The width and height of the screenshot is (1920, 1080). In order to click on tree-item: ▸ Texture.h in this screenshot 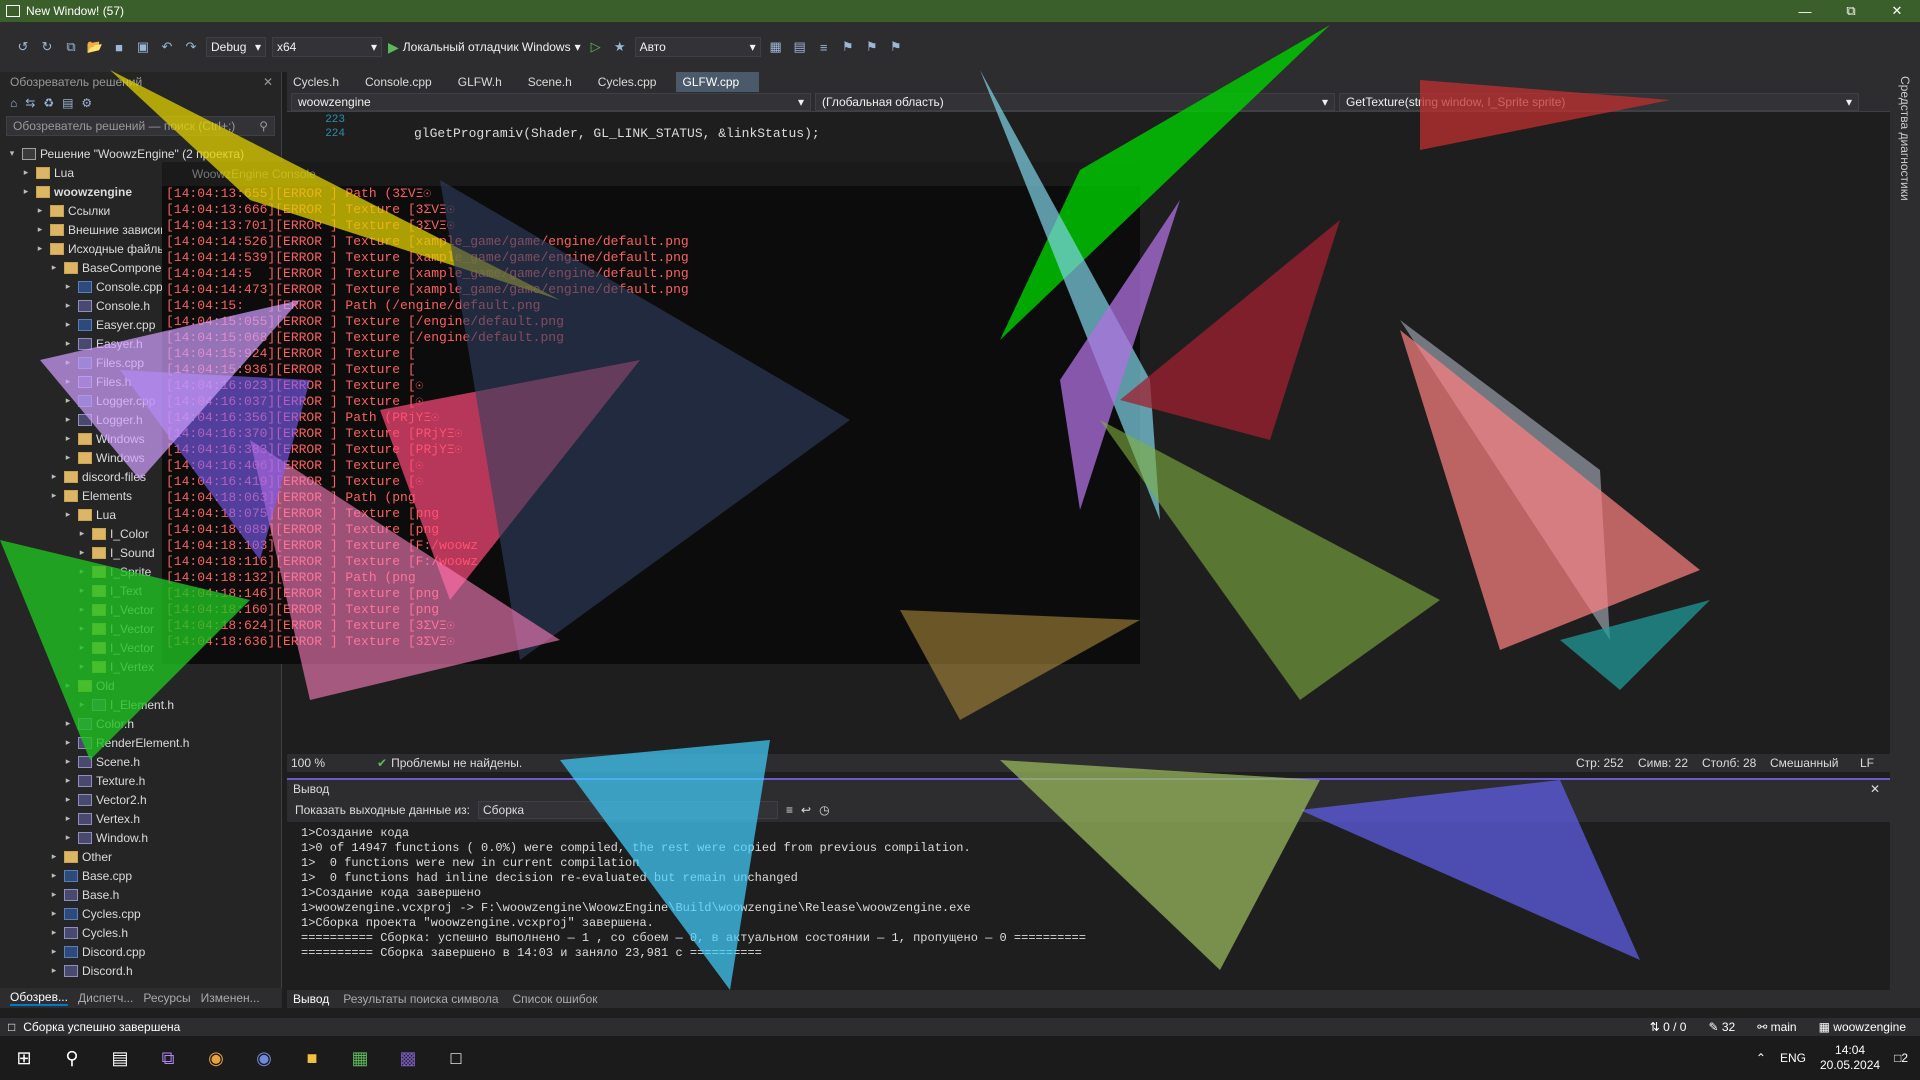, I will do `click(136, 780)`.